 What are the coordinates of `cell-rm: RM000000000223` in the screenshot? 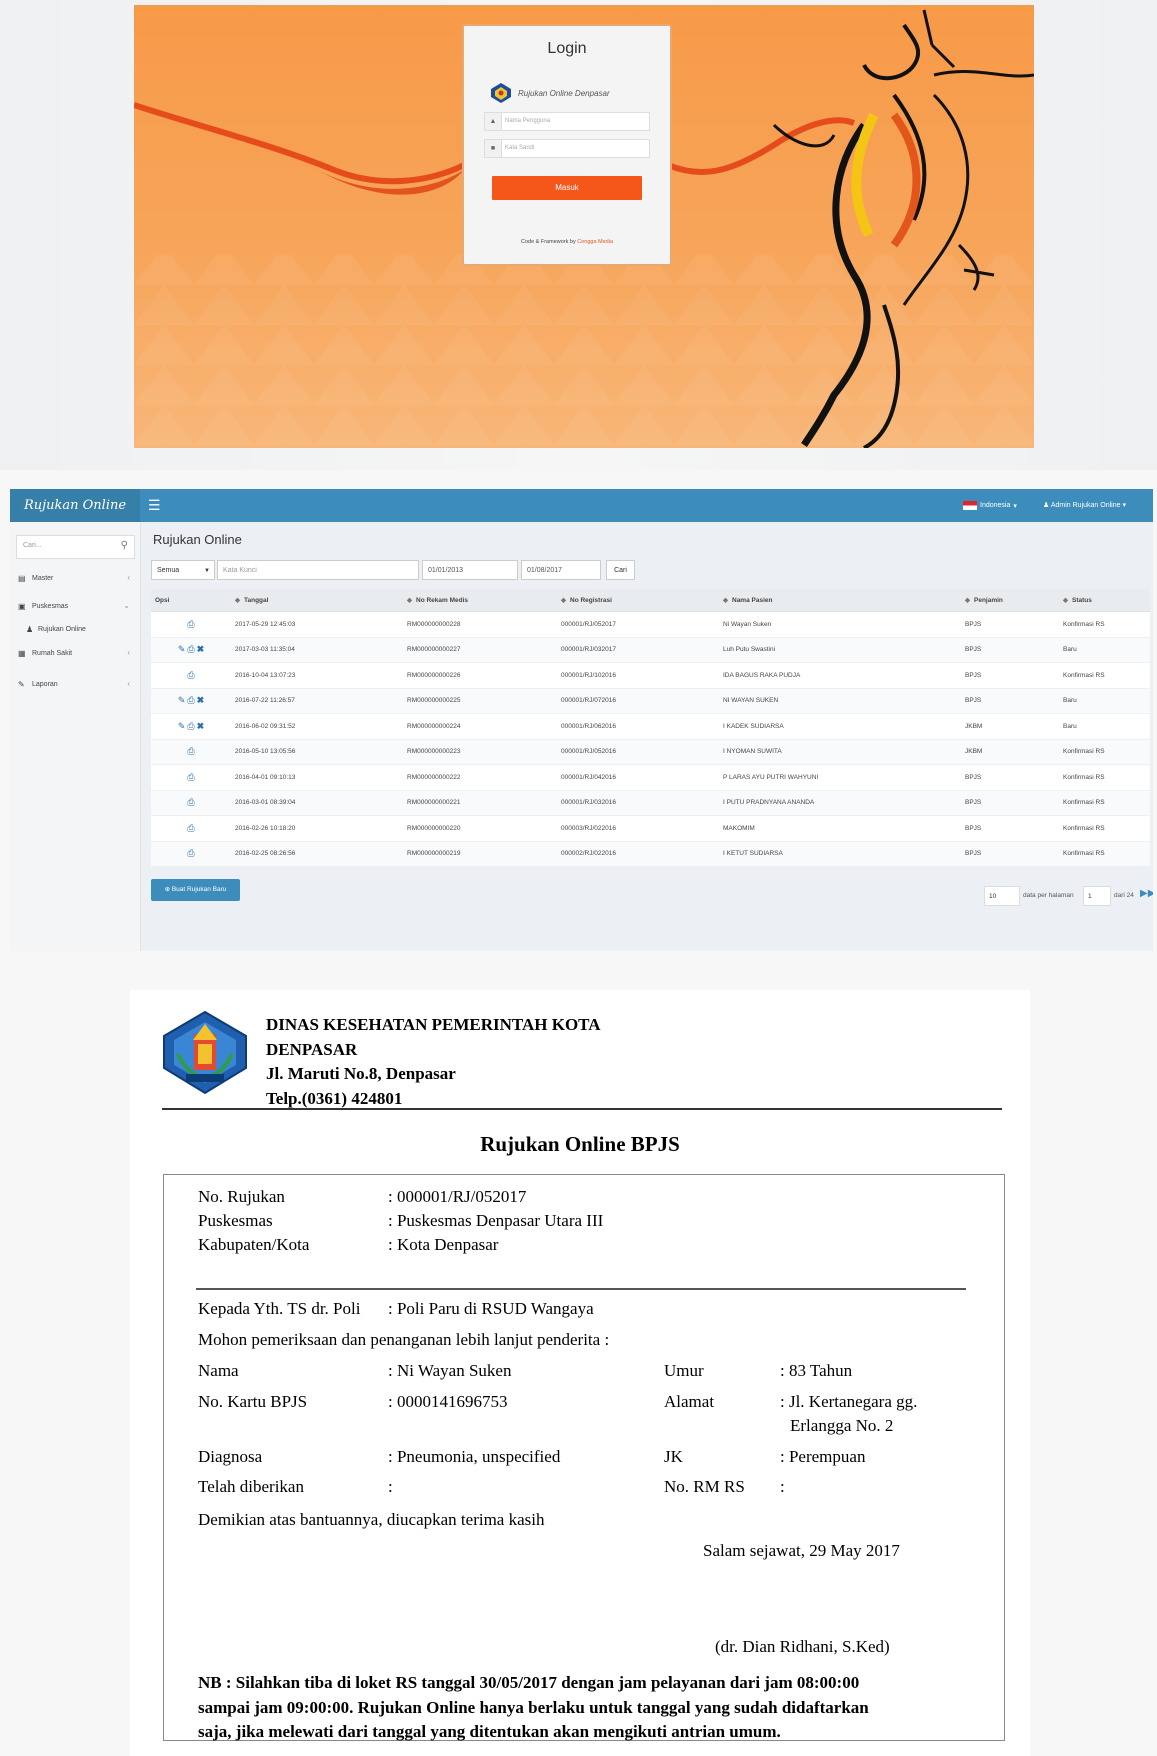 It's located at (480, 752).